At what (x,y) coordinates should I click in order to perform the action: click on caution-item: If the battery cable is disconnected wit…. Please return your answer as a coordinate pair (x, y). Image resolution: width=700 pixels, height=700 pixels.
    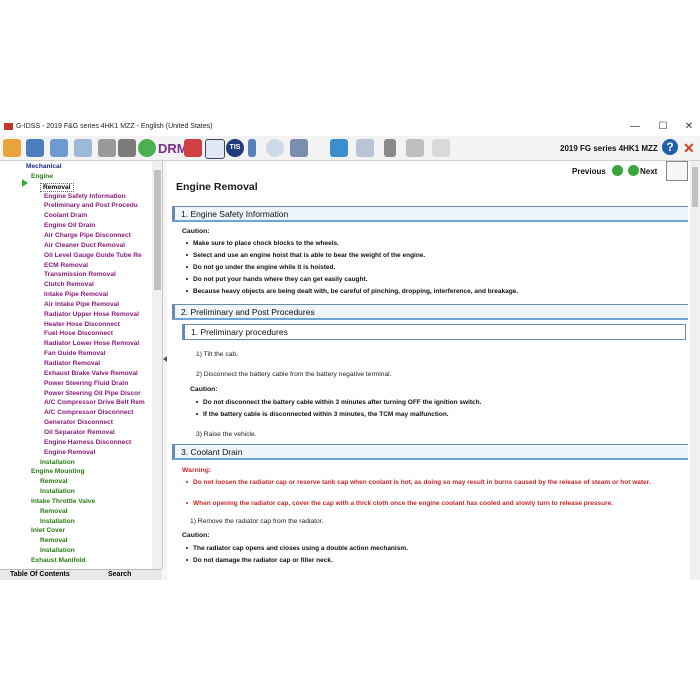
    Looking at the image, I should click on (322, 414).